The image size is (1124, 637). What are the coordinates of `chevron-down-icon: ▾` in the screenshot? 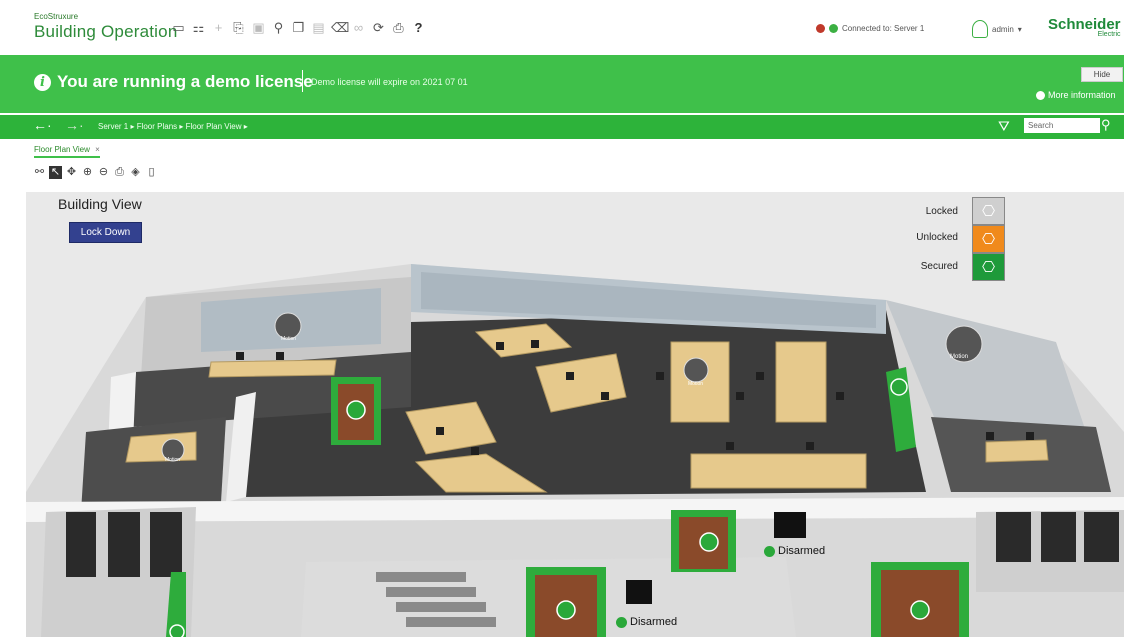 It's located at (1019, 29).